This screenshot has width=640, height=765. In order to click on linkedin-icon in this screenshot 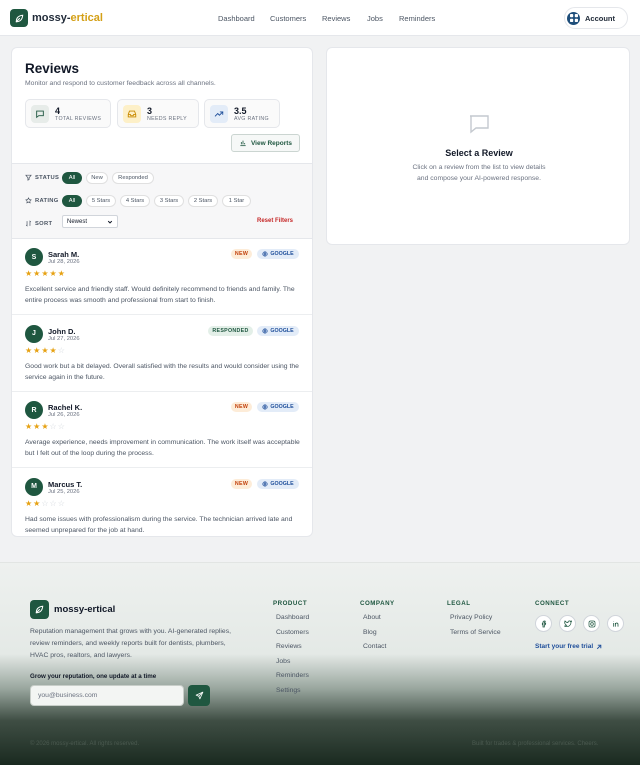, I will do `click(615, 623)`.